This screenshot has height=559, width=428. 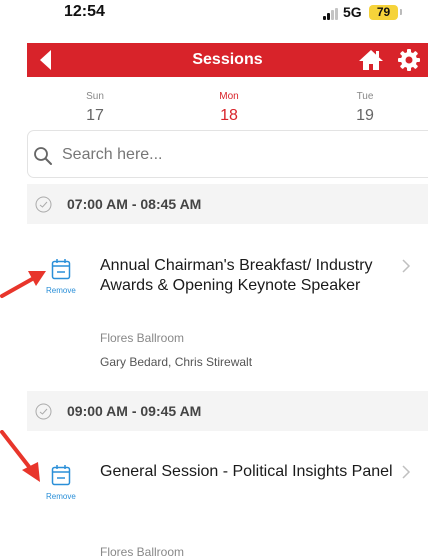 What do you see at coordinates (134, 204) in the screenshot?
I see `time-slot-label: 07:00 AM - 08:45 AM` at bounding box center [134, 204].